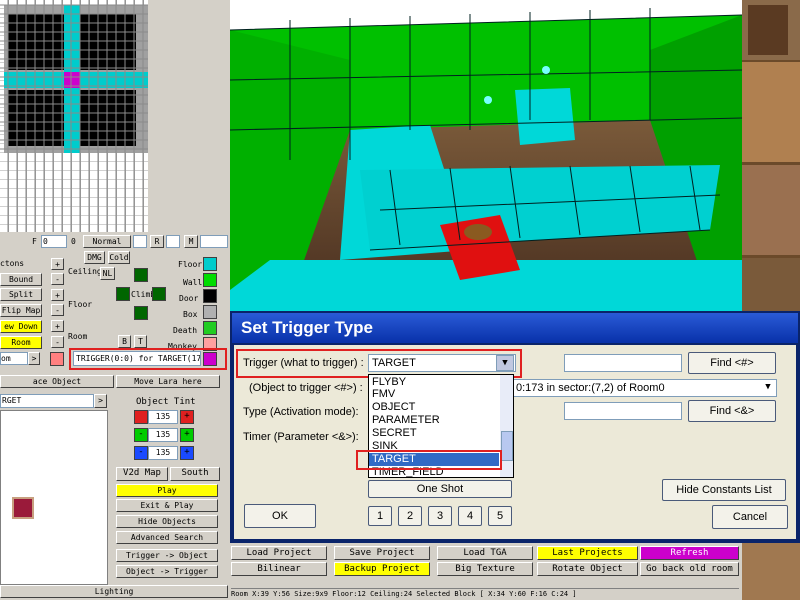 This screenshot has width=800, height=600. What do you see at coordinates (100, 401) in the screenshot?
I see `object-select-arrow-icon: >` at bounding box center [100, 401].